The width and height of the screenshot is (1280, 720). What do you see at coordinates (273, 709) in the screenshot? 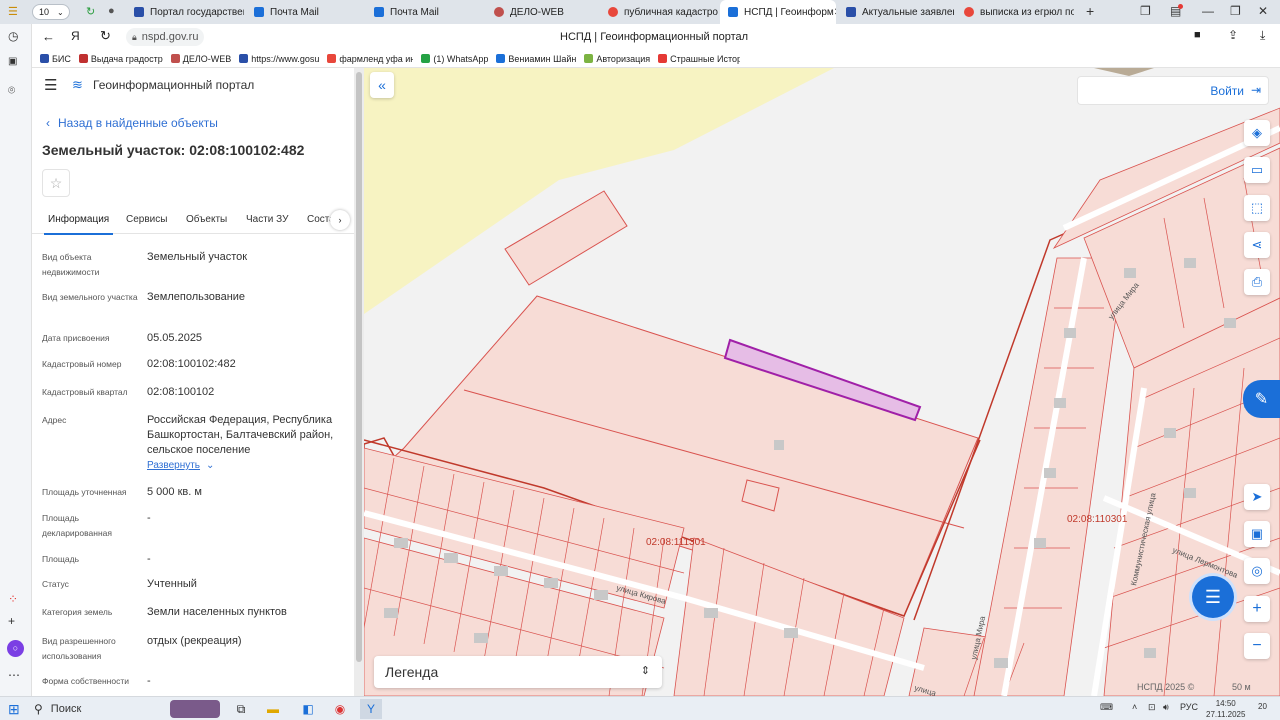
I see `file-explorer-icon: ▬` at bounding box center [273, 709].